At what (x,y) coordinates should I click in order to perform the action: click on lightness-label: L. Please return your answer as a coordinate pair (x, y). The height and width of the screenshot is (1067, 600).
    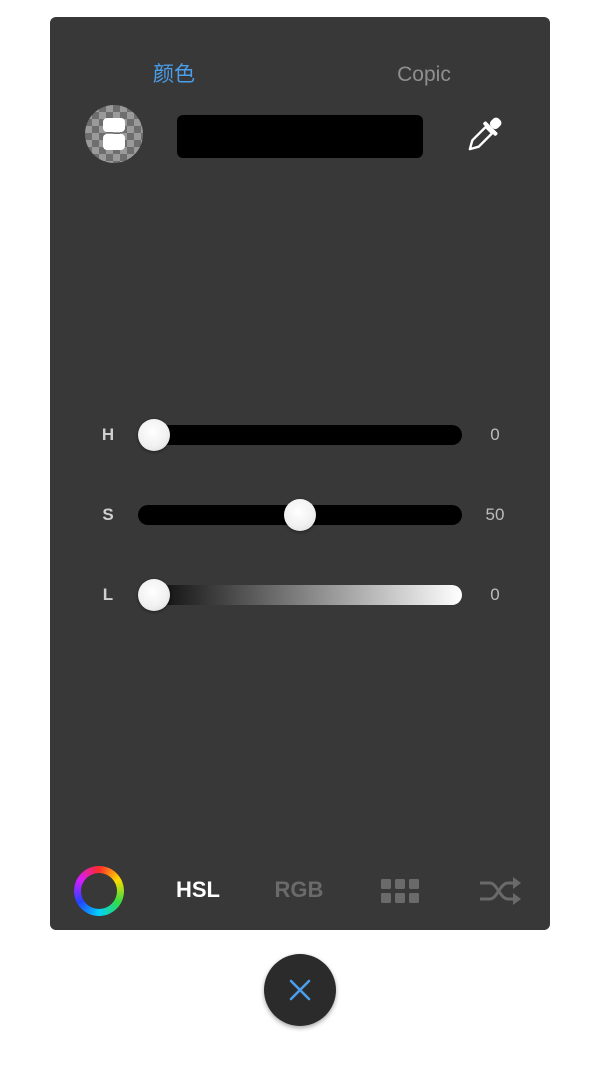
    Looking at the image, I should click on (108, 594).